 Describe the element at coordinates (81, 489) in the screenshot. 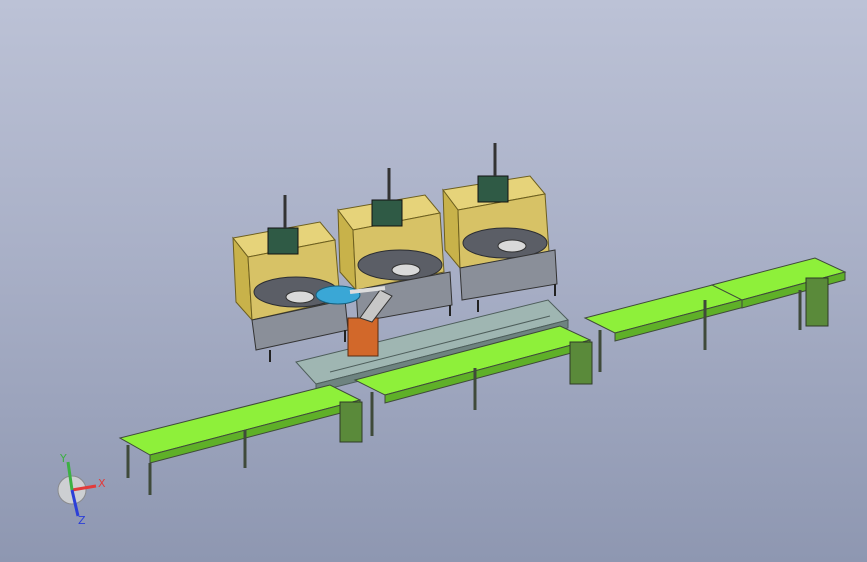

I see `orientation-triad: X Y Z` at that location.